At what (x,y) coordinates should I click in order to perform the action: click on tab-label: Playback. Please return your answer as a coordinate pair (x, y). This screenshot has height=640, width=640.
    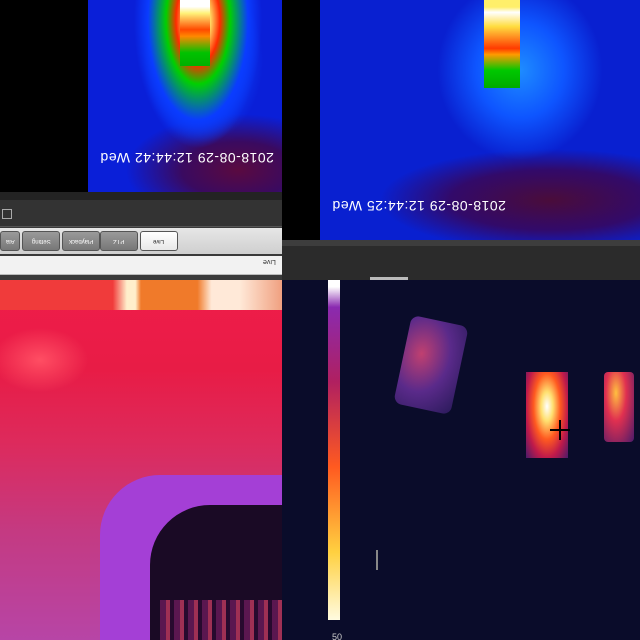
    Looking at the image, I should click on (81, 241).